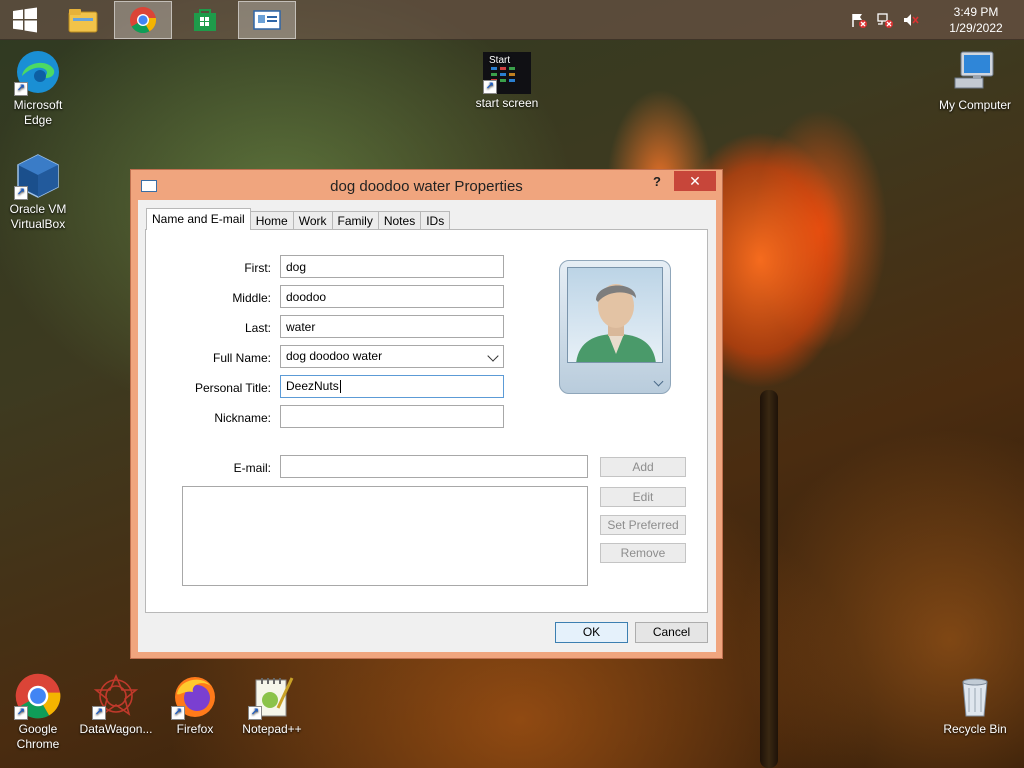 The height and width of the screenshot is (768, 1024). What do you see at coordinates (38, 216) in the screenshot?
I see `desktop-icon-label: Oracle VM VirtualBox` at bounding box center [38, 216].